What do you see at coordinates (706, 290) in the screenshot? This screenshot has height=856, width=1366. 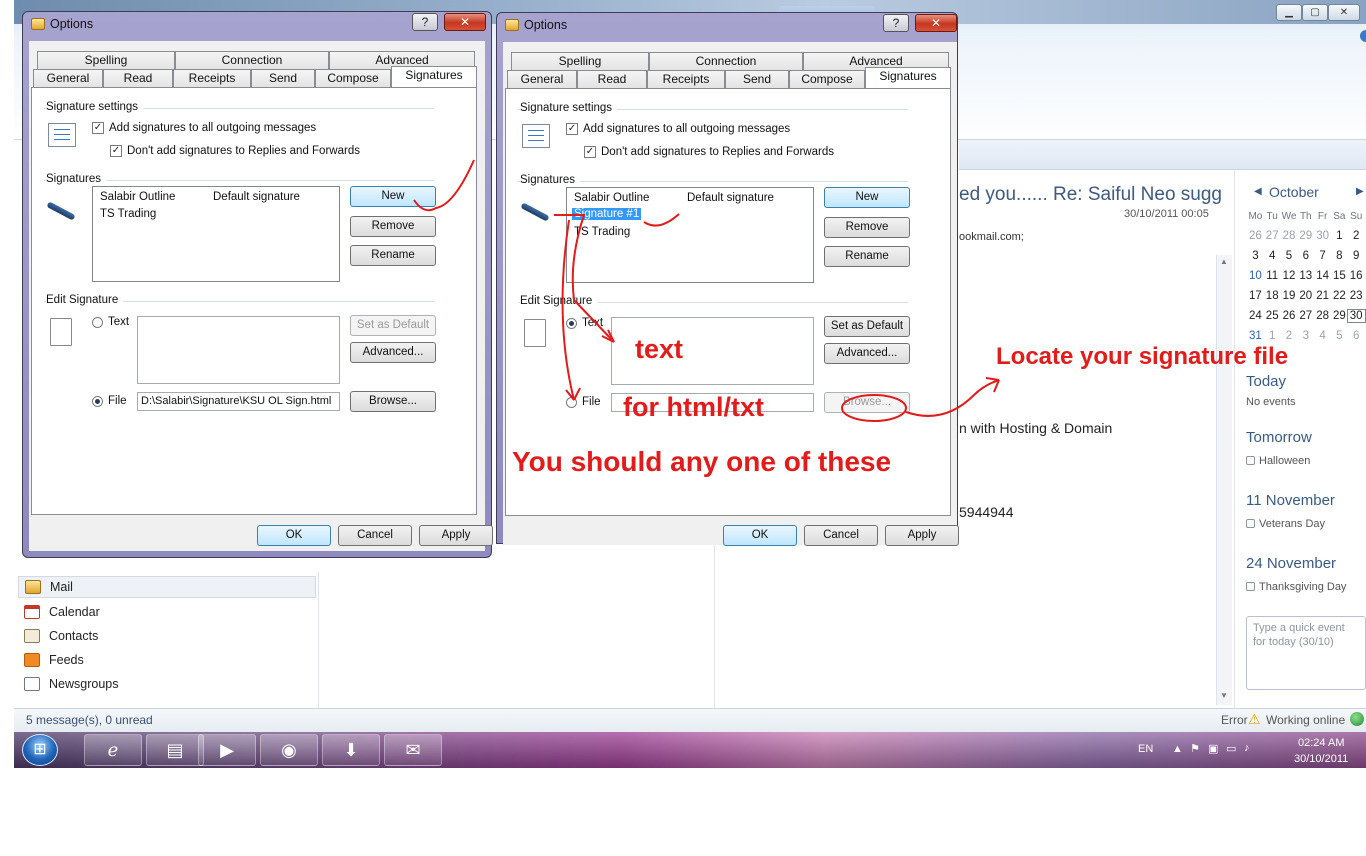 I see `annotation-strokes` at bounding box center [706, 290].